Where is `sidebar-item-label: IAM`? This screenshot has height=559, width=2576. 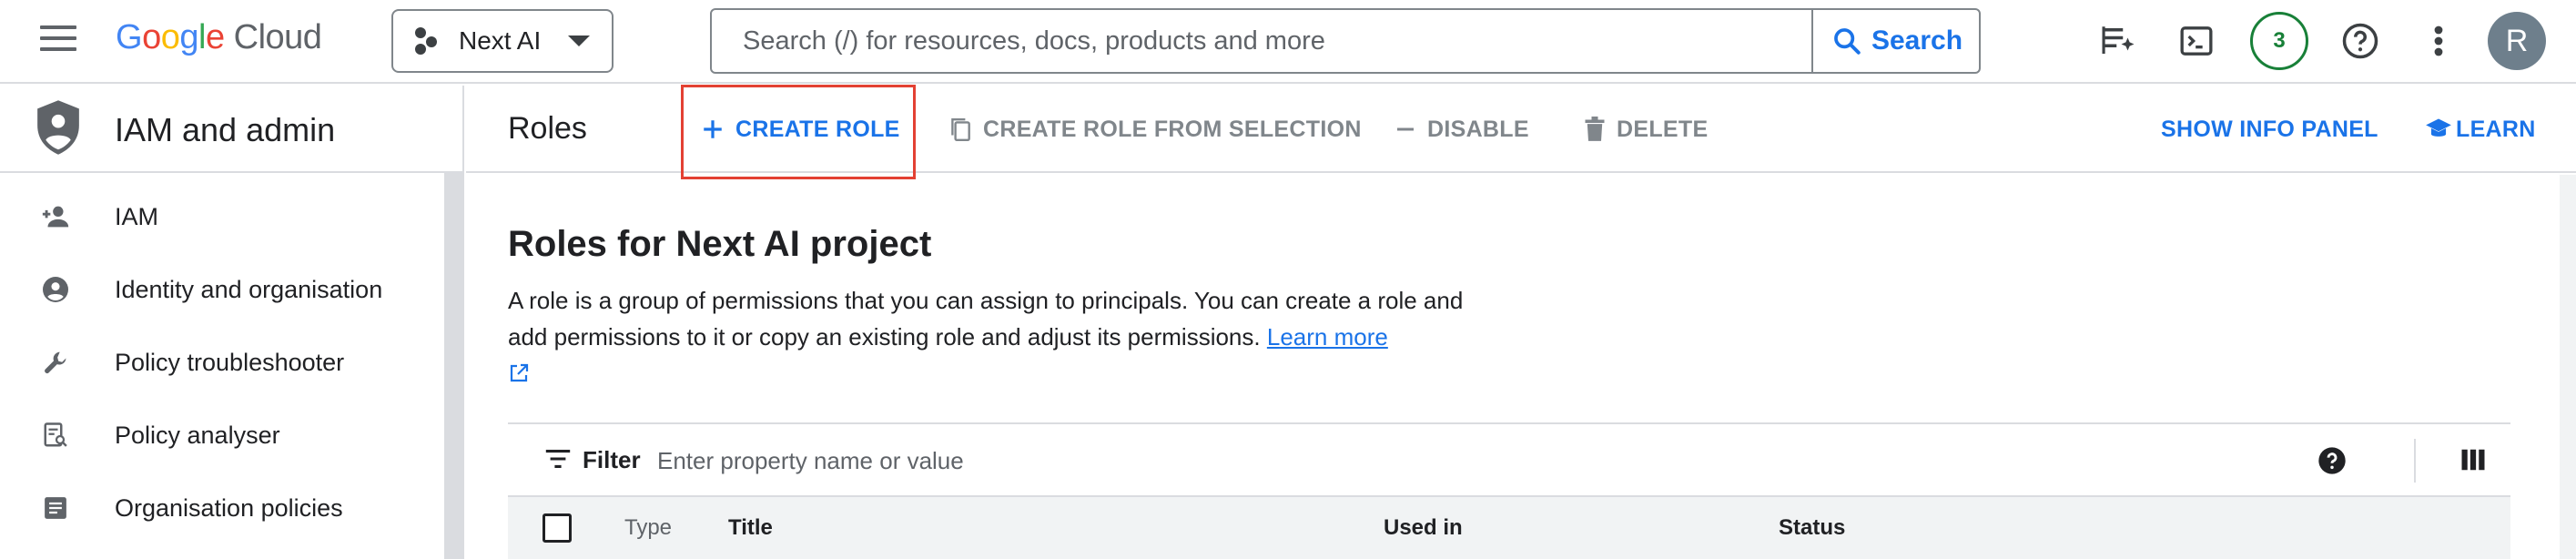 sidebar-item-label: IAM is located at coordinates (137, 216).